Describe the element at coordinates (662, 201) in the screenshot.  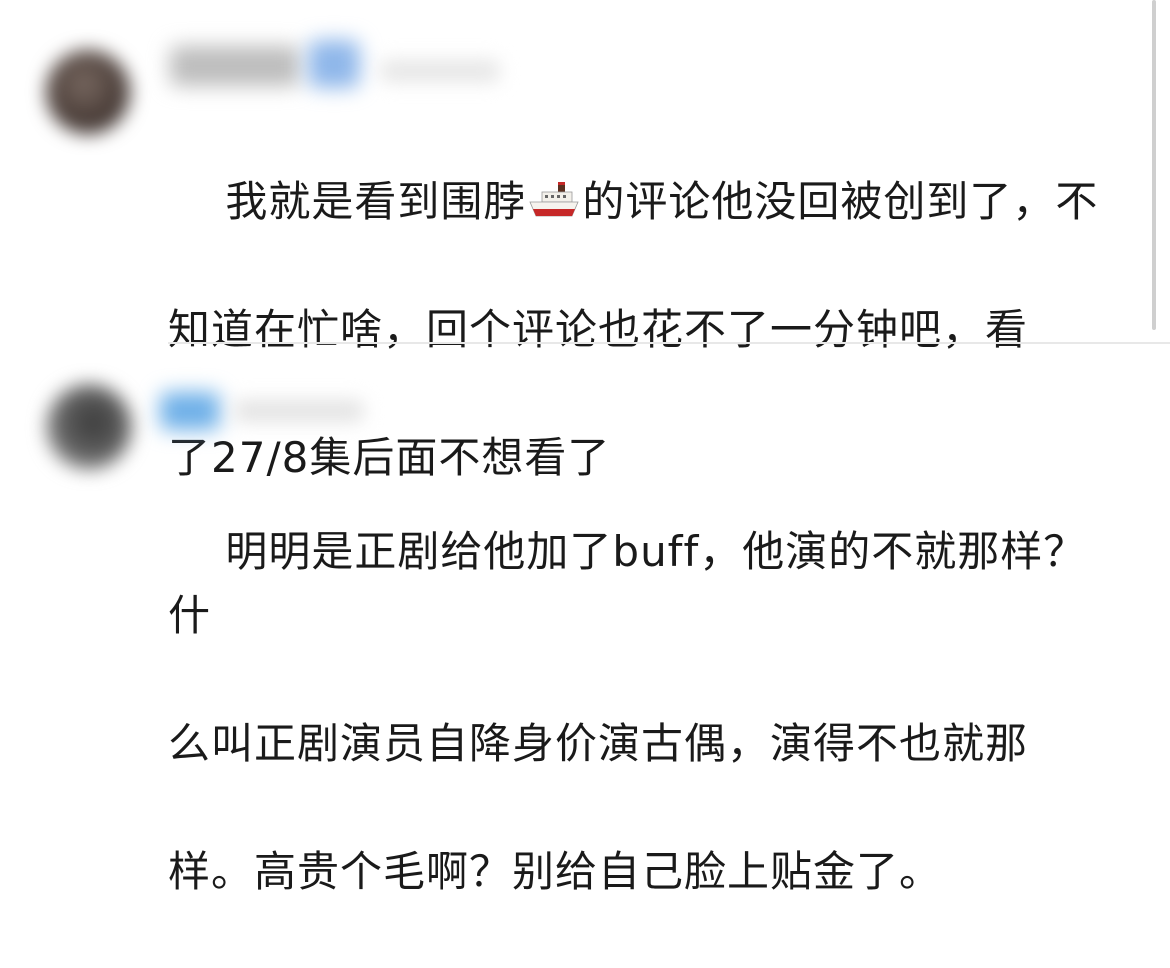
I see `comment-text-line1: 我就是看到围脖 的评论他没回被创到了，不` at that location.